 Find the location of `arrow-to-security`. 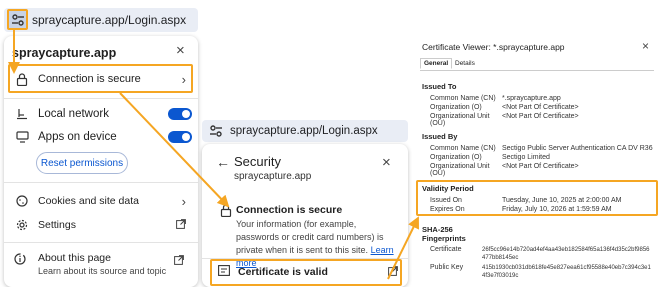

arrow-to-security is located at coordinates (174, 150).